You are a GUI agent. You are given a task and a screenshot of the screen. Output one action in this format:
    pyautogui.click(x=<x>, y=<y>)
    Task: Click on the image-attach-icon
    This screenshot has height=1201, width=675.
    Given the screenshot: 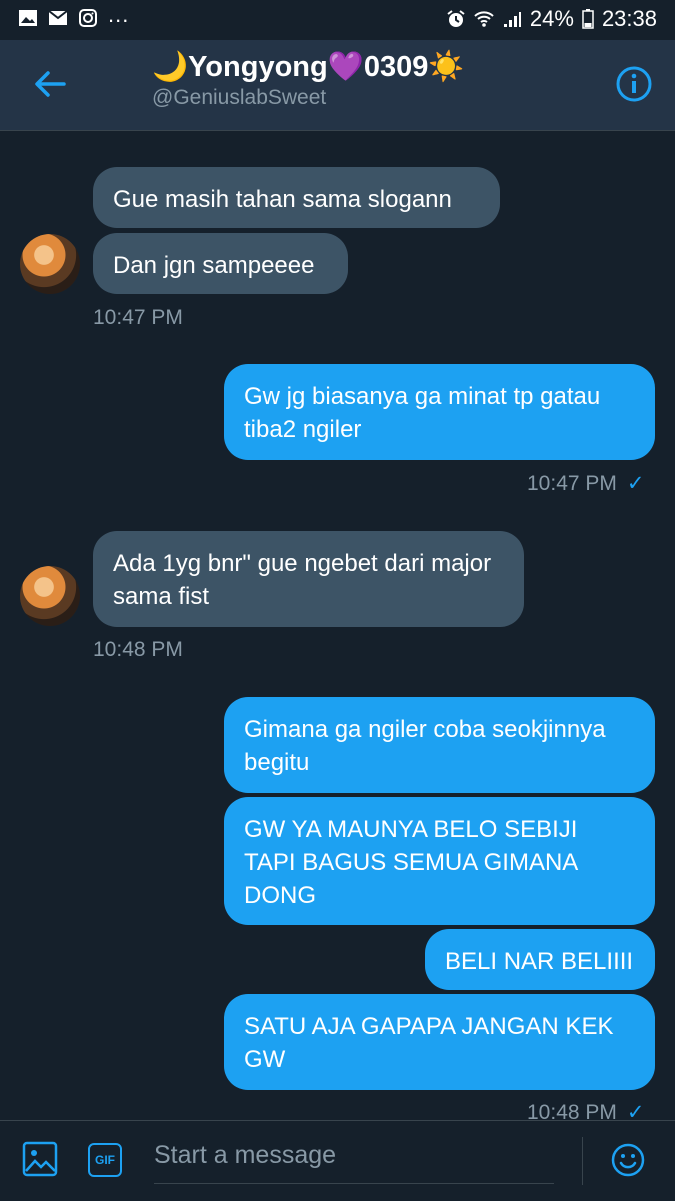 What is the action you would take?
    pyautogui.click(x=40, y=1159)
    